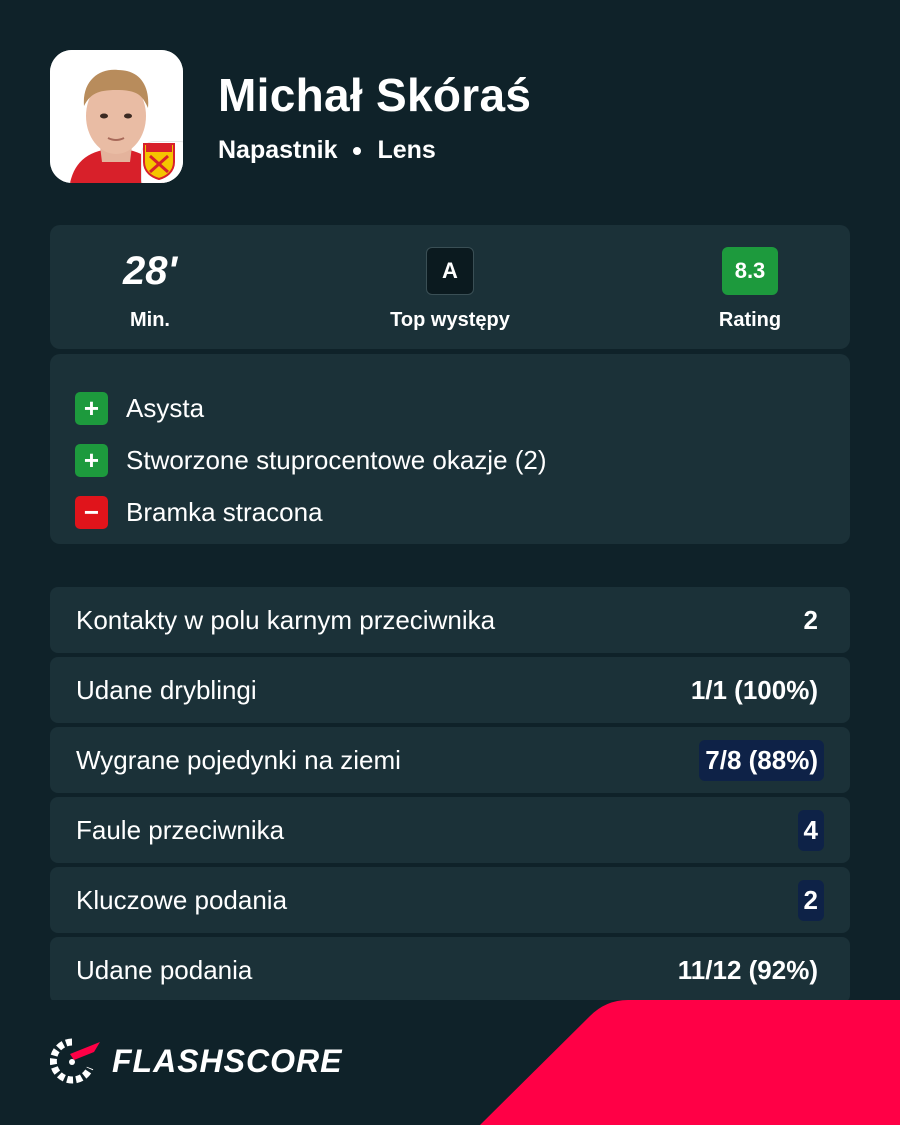 This screenshot has width=900, height=1125. I want to click on event-label: Stworzone stuprocentowe okazje (2), so click(336, 459).